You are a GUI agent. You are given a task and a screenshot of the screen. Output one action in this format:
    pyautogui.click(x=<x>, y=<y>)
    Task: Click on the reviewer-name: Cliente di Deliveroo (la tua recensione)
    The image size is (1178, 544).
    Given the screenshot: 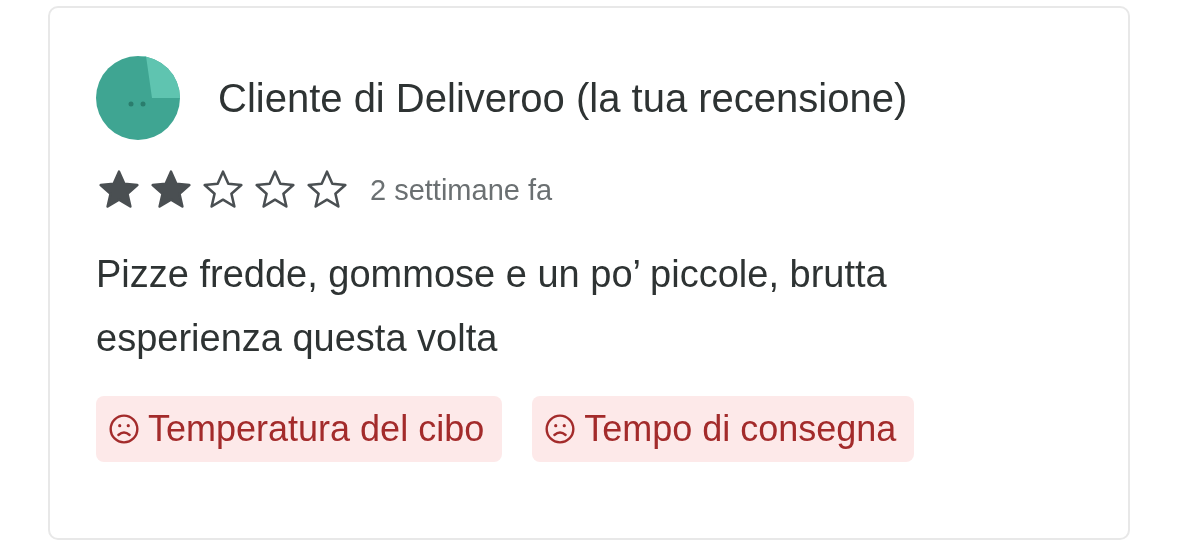 What is the action you would take?
    pyautogui.click(x=563, y=98)
    